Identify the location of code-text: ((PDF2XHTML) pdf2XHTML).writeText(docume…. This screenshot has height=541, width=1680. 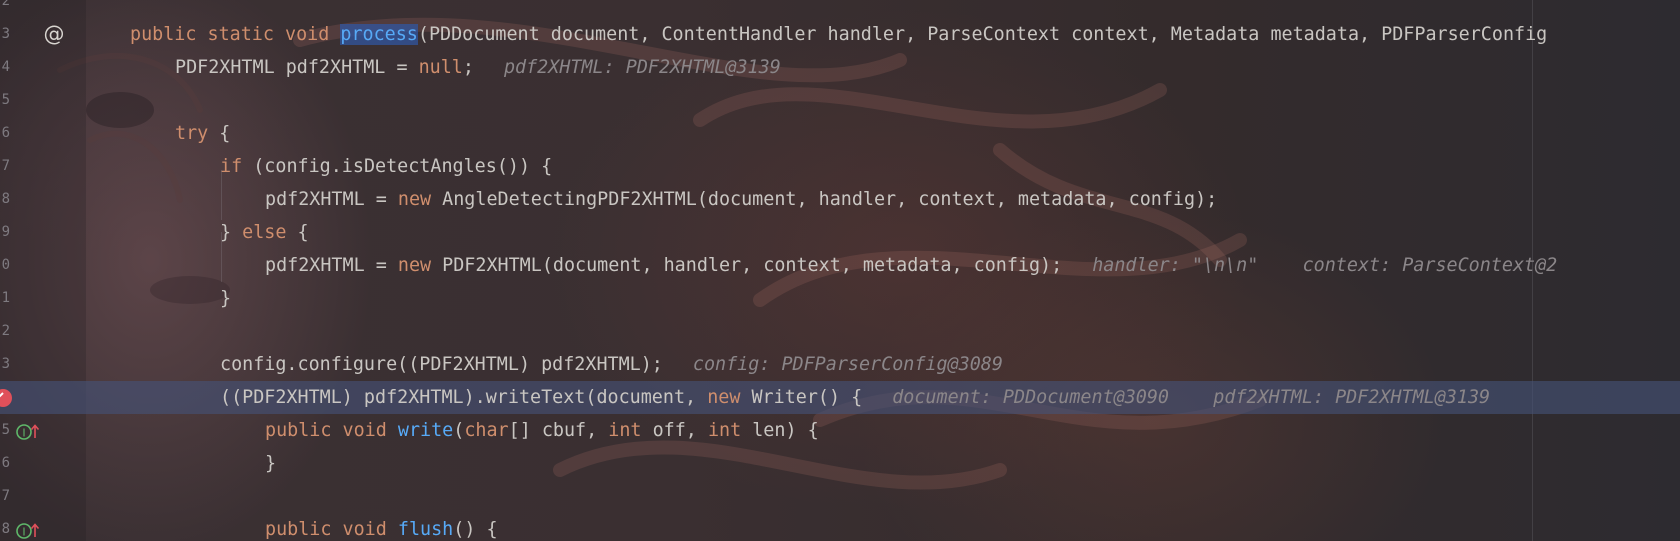
(855, 397).